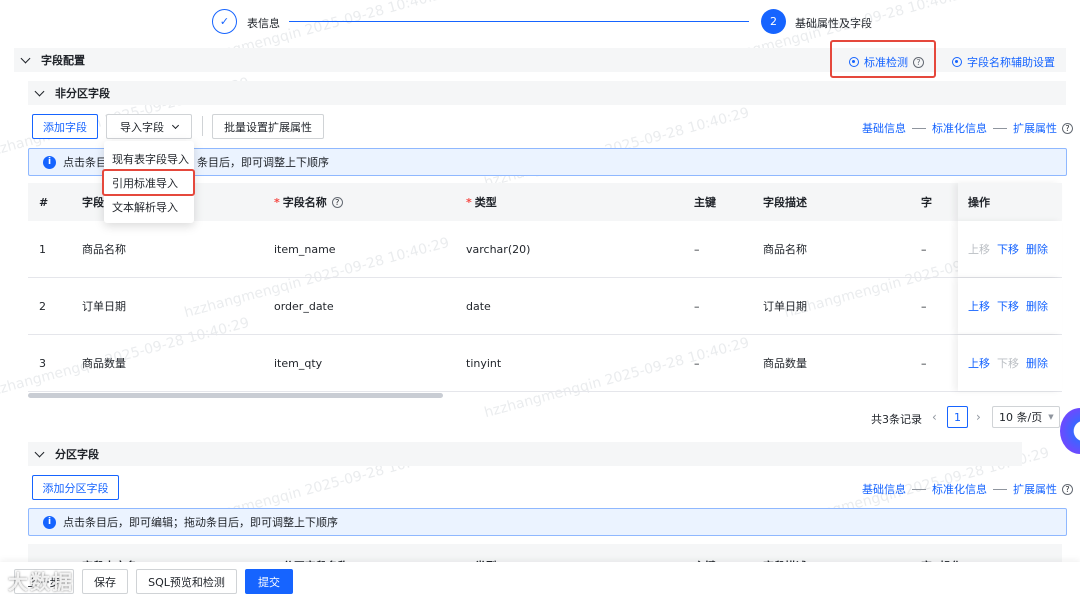 This screenshot has height=598, width=1080. I want to click on row-index: 1, so click(42, 249).